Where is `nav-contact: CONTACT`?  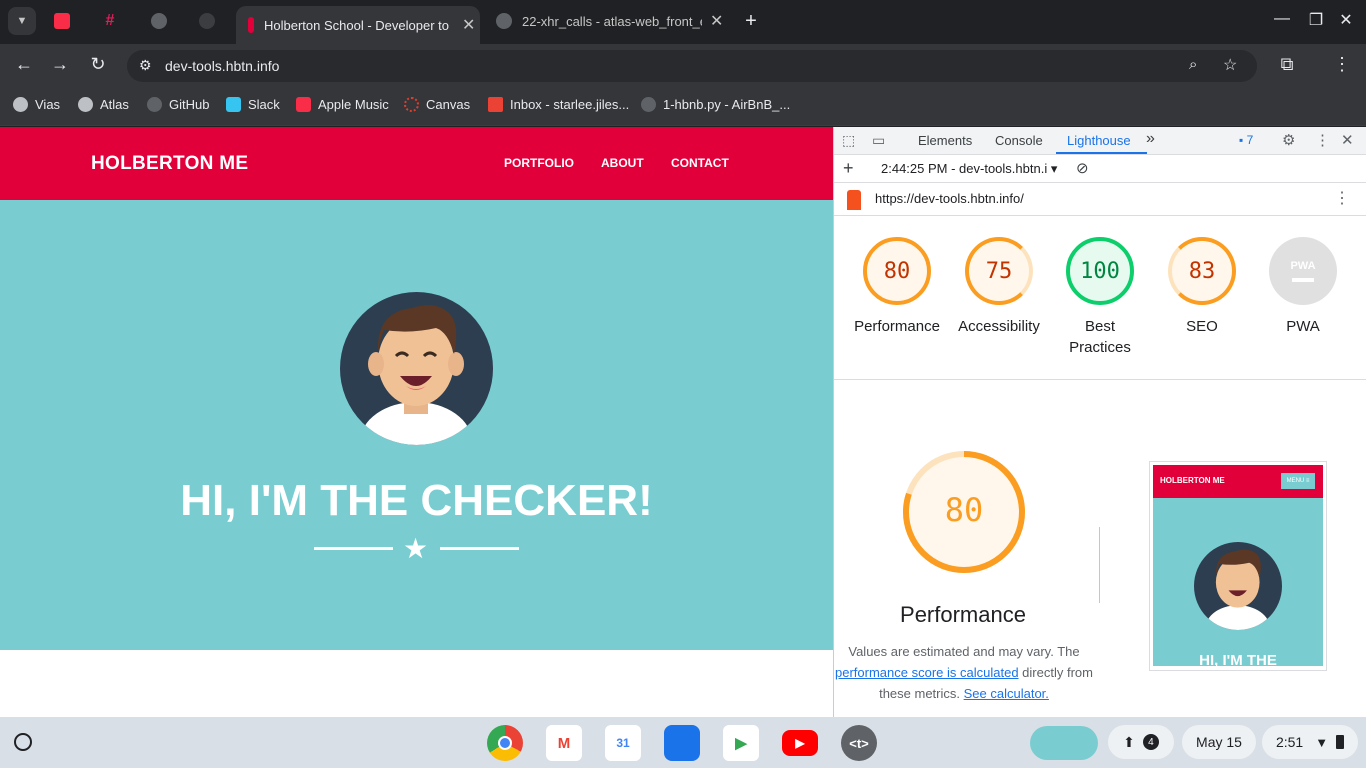 nav-contact: CONTACT is located at coordinates (700, 163).